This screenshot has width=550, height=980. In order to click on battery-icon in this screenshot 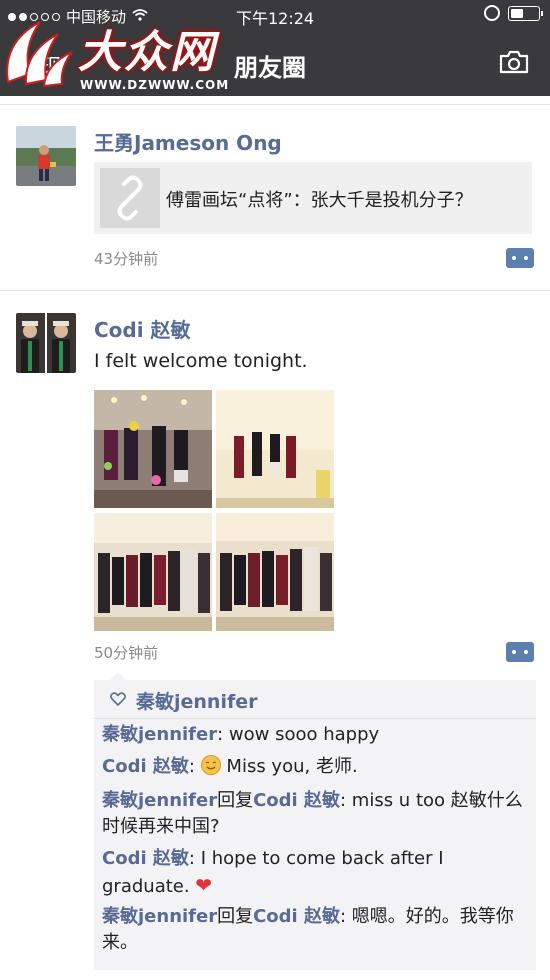, I will do `click(525, 13)`.